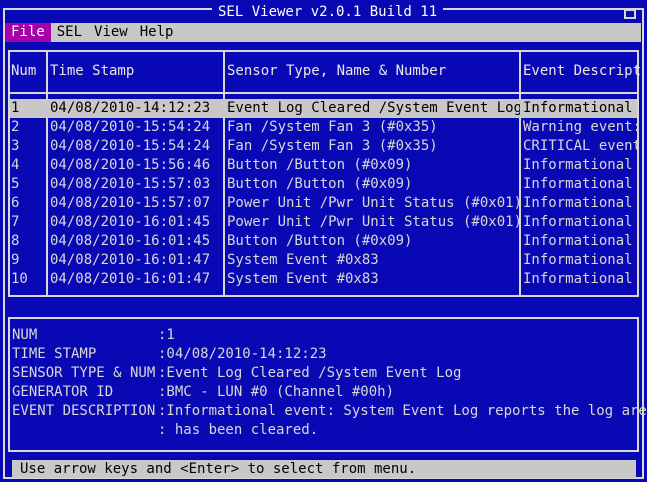 This screenshot has width=647, height=482. I want to click on detail-value: :1, so click(166, 335).